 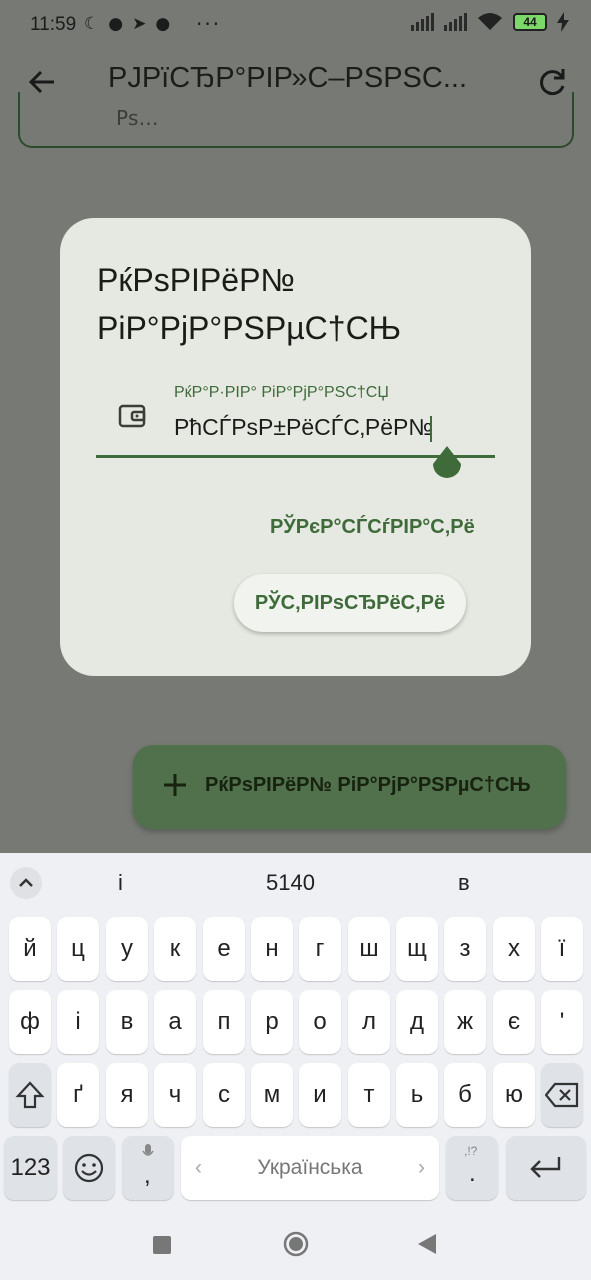 I want to click on key: б, so click(x=465, y=1095).